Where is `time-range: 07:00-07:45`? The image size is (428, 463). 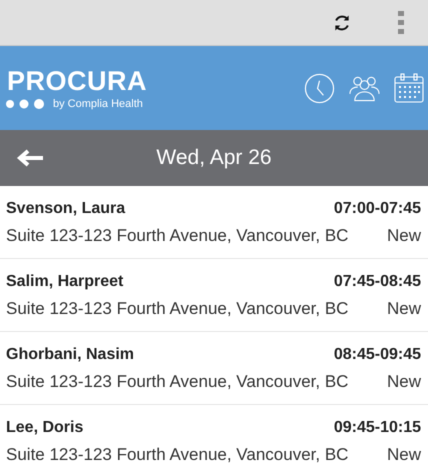
time-range: 07:00-07:45 is located at coordinates (377, 209).